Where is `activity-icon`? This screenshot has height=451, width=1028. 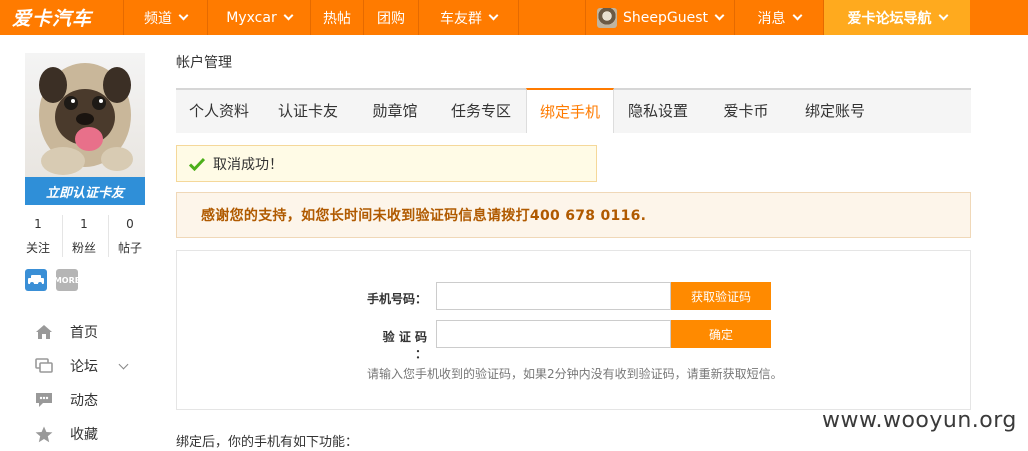 activity-icon is located at coordinates (44, 400).